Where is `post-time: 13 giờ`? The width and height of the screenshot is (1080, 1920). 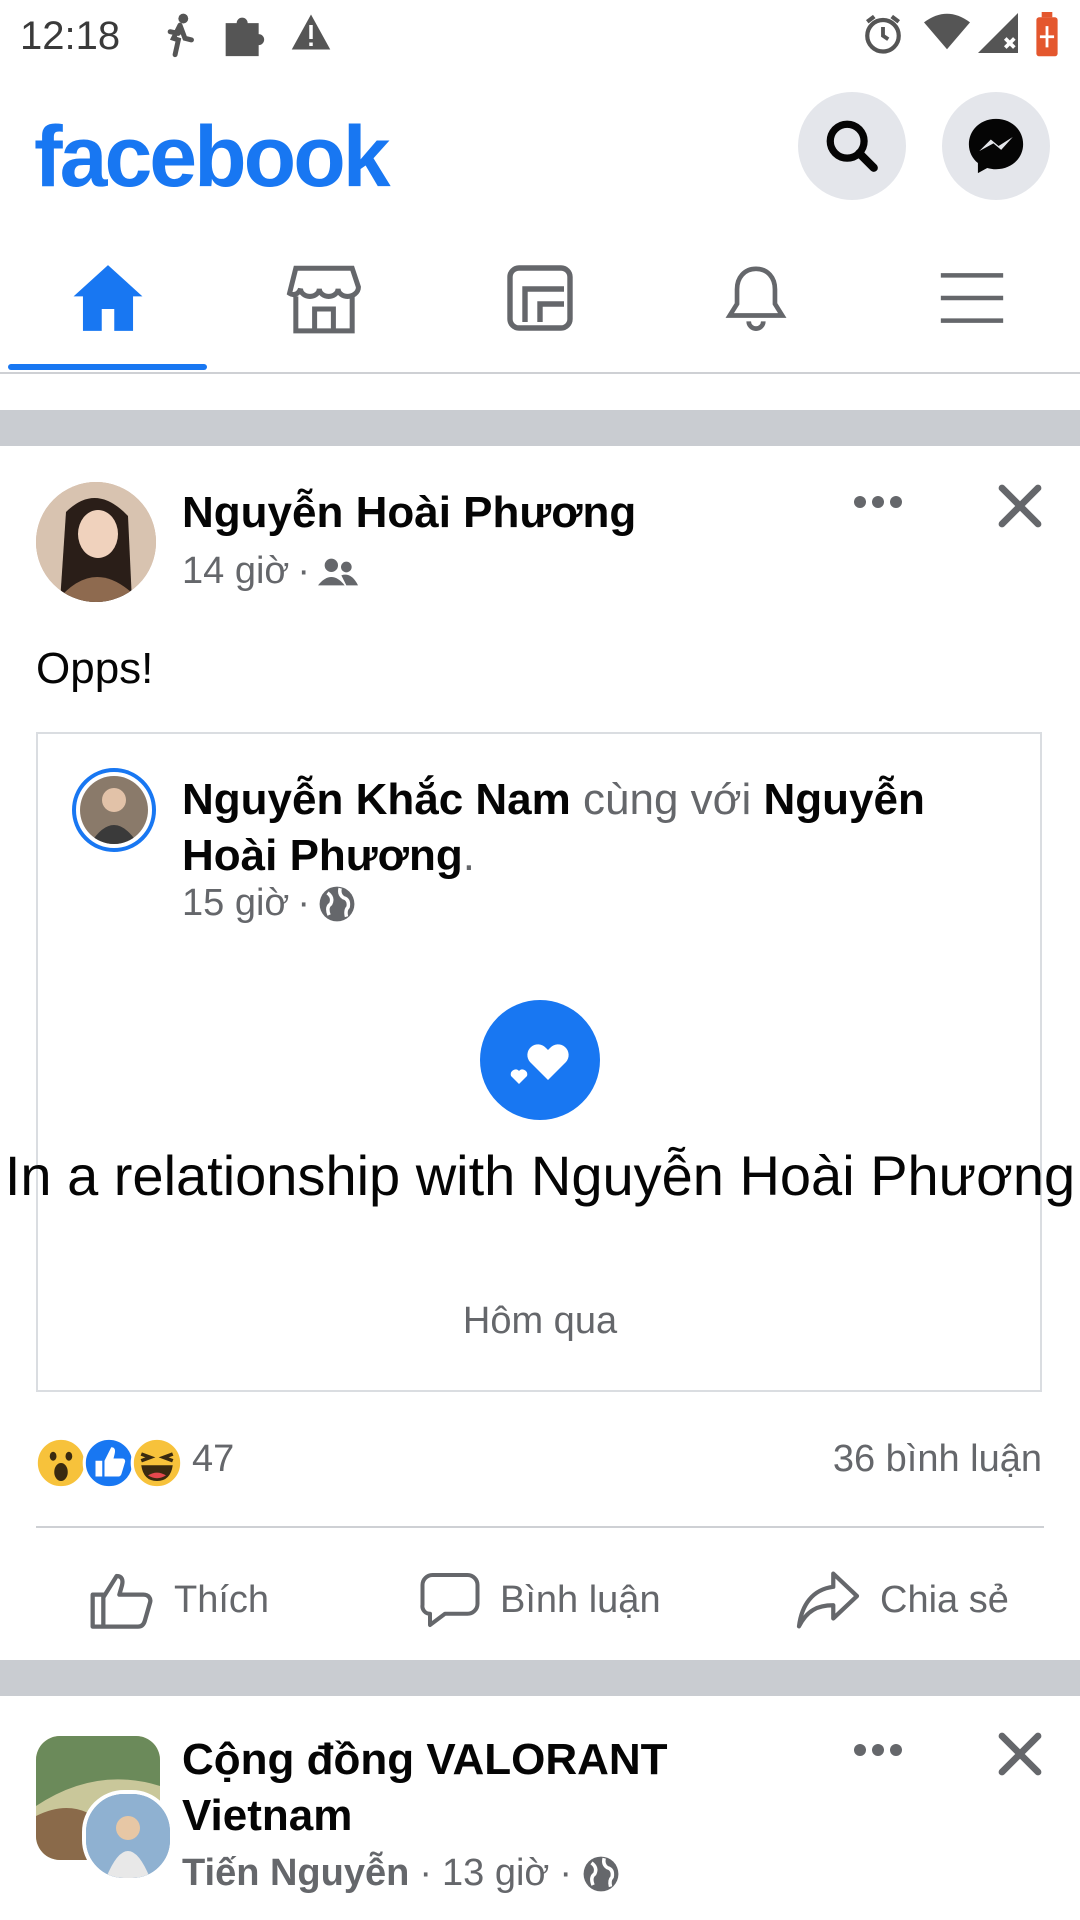
post-time: 13 giờ is located at coordinates (495, 1873).